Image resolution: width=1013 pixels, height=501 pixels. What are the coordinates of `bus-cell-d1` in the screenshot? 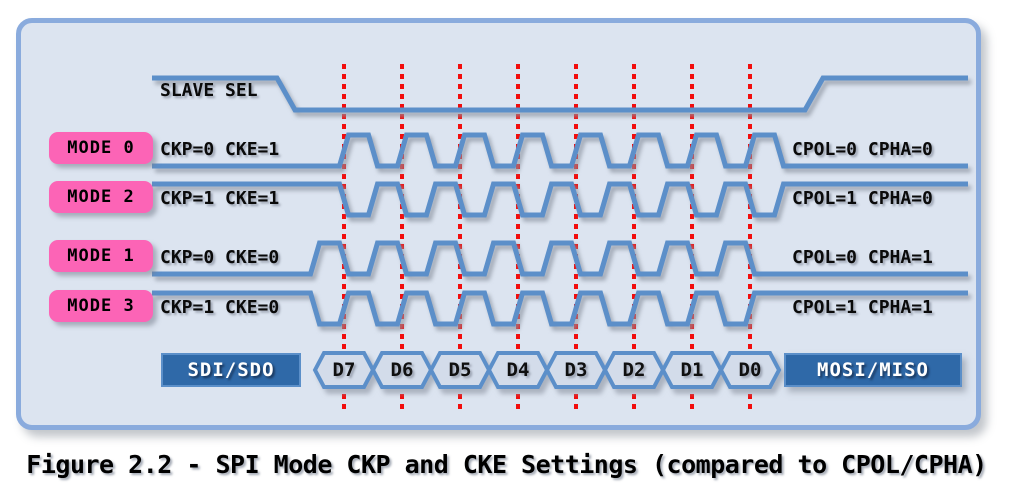 It's located at (692, 370).